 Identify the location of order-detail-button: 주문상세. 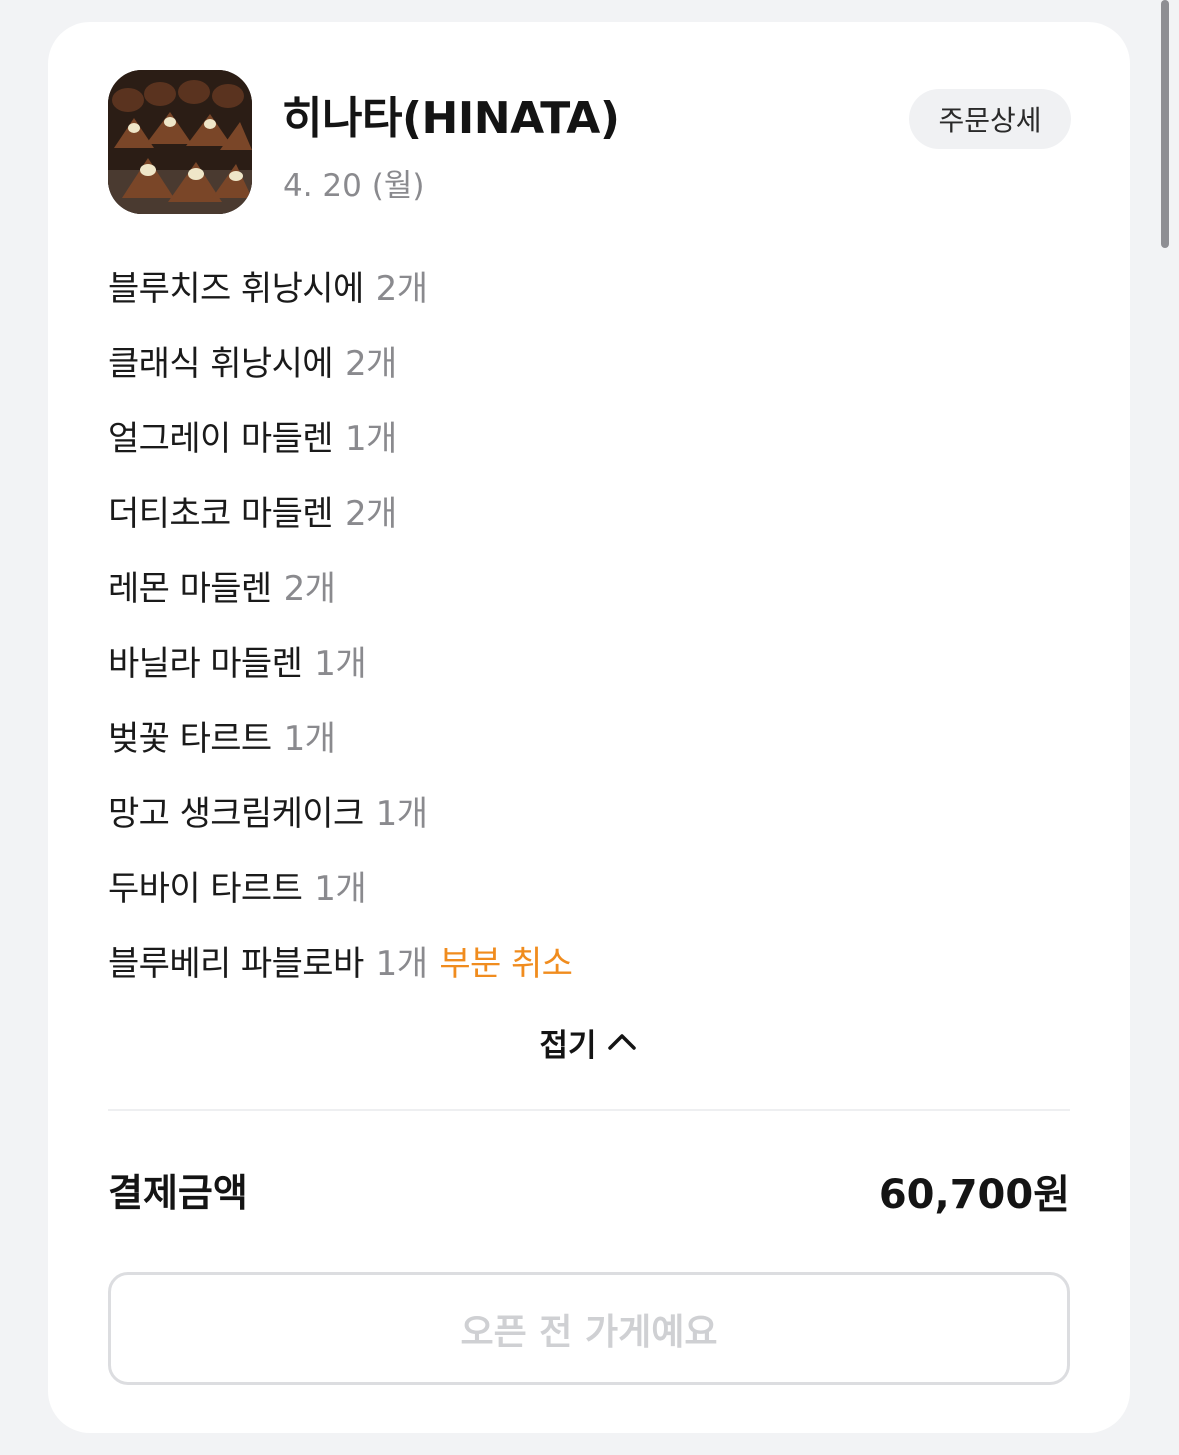
(990, 119).